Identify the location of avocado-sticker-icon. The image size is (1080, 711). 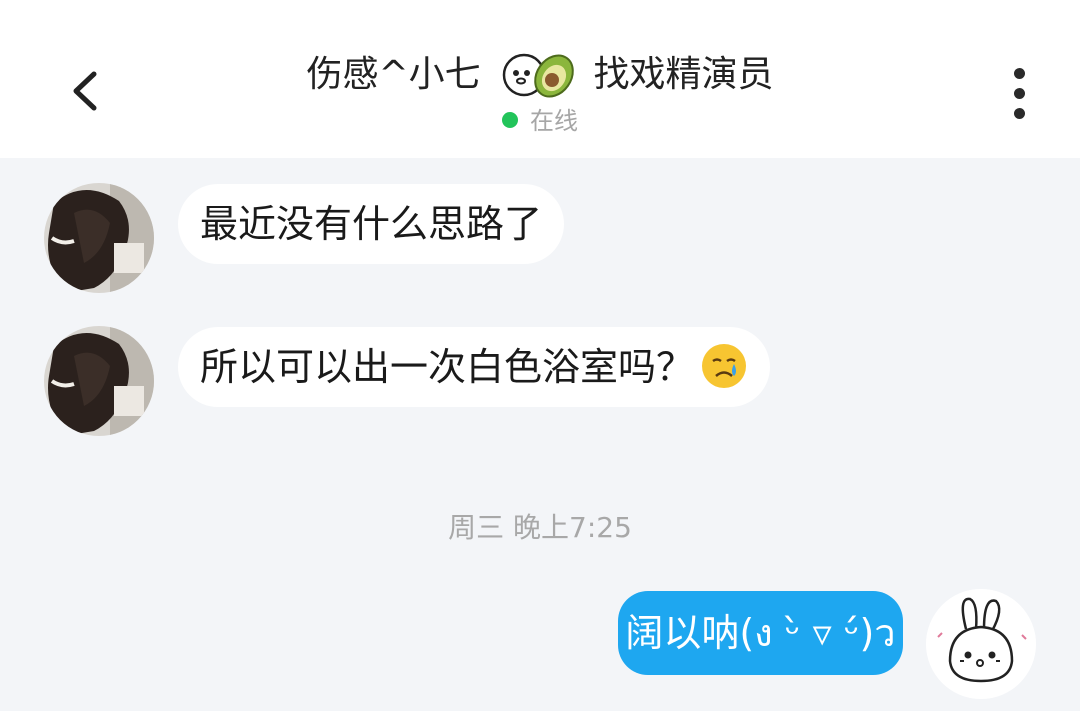
(538, 75).